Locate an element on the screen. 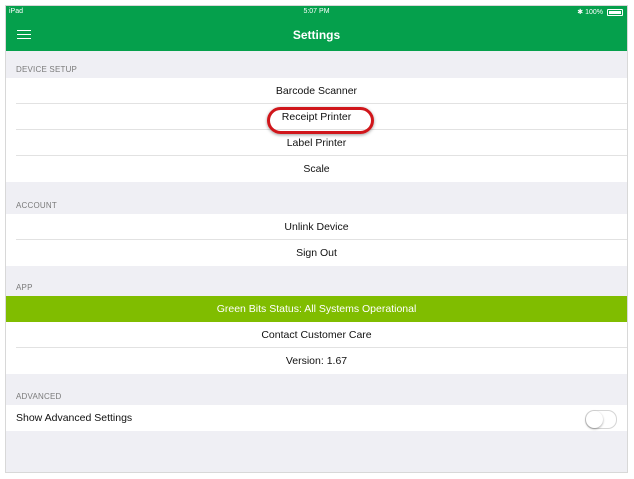  bluetooth-icon: ✱ is located at coordinates (580, 12).